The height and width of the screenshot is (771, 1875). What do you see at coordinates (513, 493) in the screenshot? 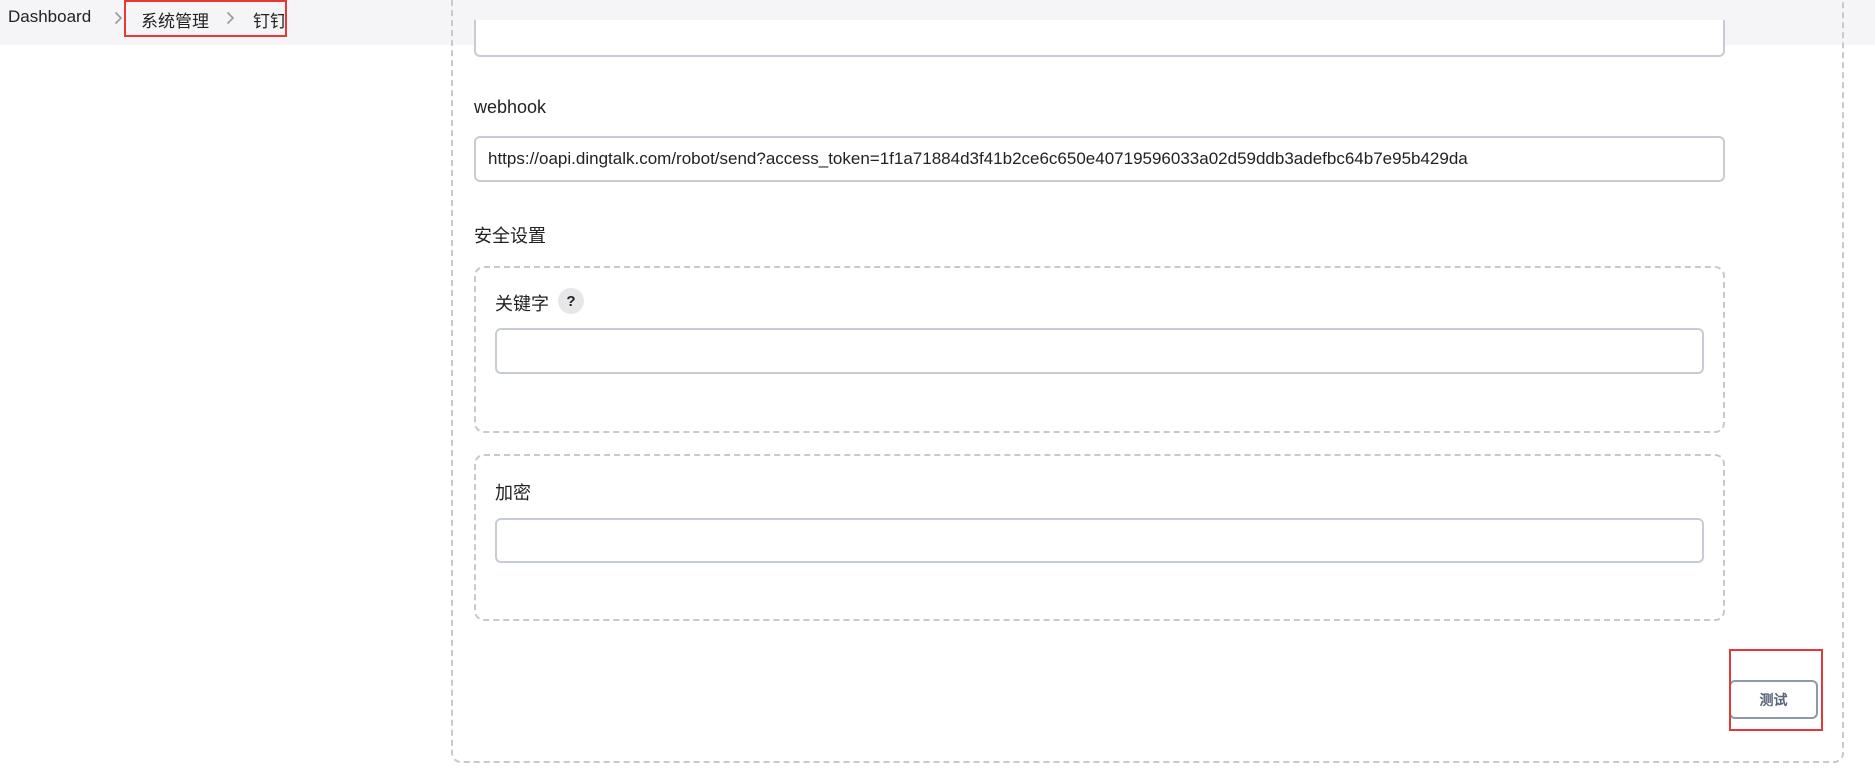
I see `encrypt-label: 加密` at bounding box center [513, 493].